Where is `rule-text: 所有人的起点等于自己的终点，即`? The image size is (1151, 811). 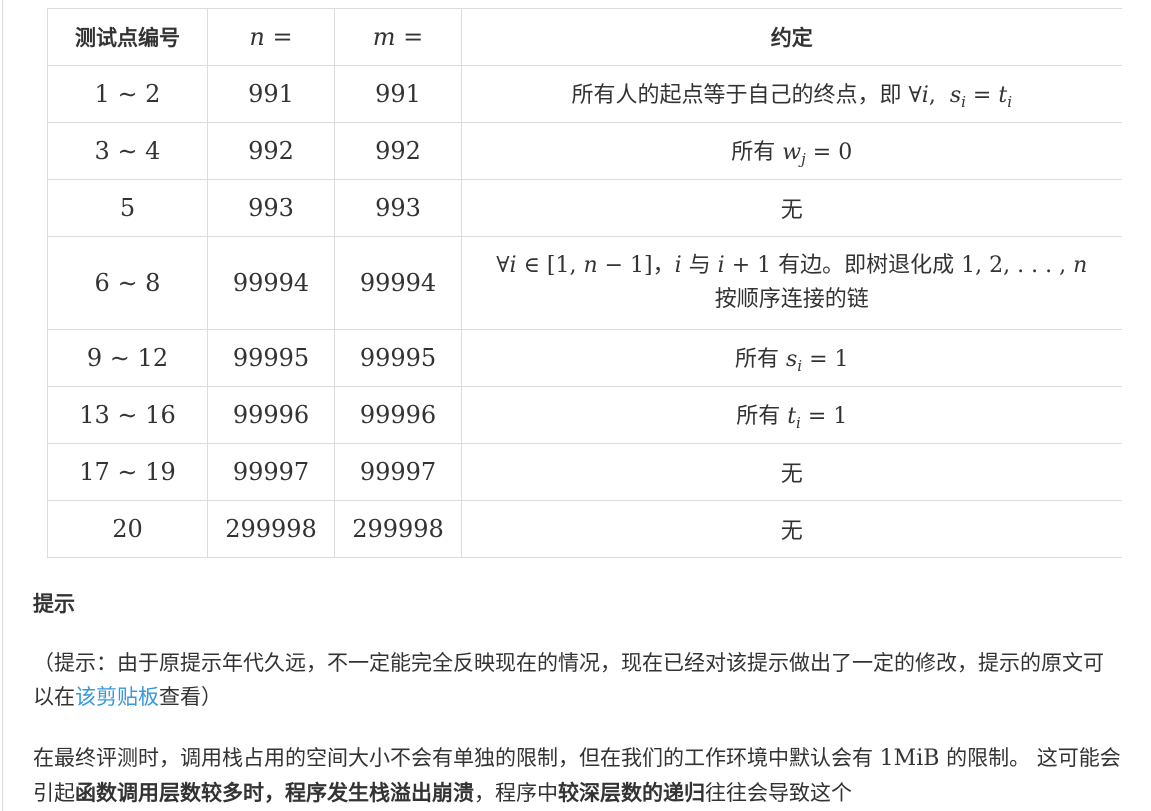
rule-text: 所有人的起点等于自己的终点，即 is located at coordinates (740, 95).